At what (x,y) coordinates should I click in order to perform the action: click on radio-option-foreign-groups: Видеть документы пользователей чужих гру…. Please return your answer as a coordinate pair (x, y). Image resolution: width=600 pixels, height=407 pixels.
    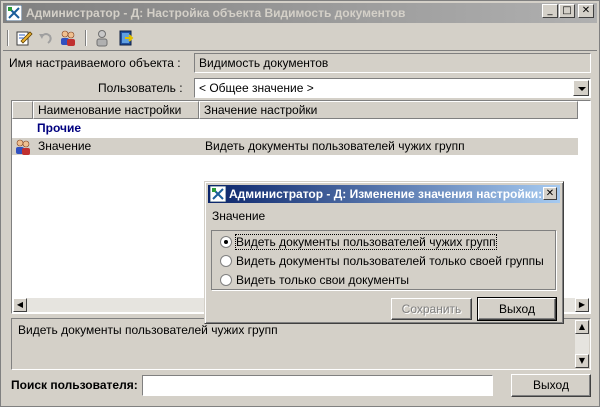
    Looking at the image, I should click on (358, 242).